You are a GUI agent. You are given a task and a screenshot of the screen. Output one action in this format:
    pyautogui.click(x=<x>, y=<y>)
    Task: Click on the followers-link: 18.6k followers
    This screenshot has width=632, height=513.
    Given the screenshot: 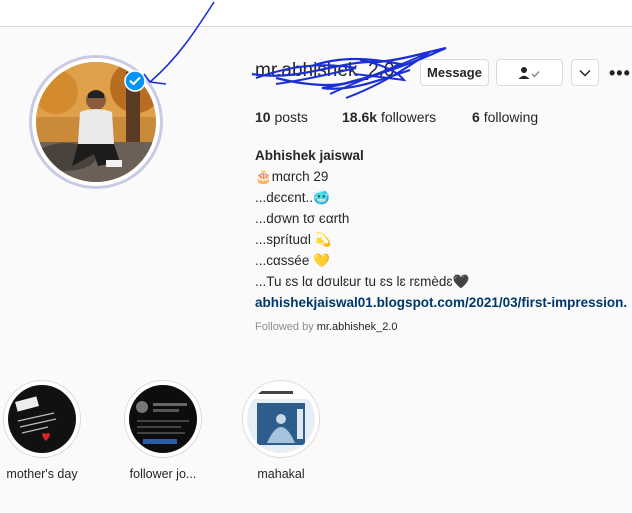 What is the action you would take?
    pyautogui.click(x=389, y=117)
    